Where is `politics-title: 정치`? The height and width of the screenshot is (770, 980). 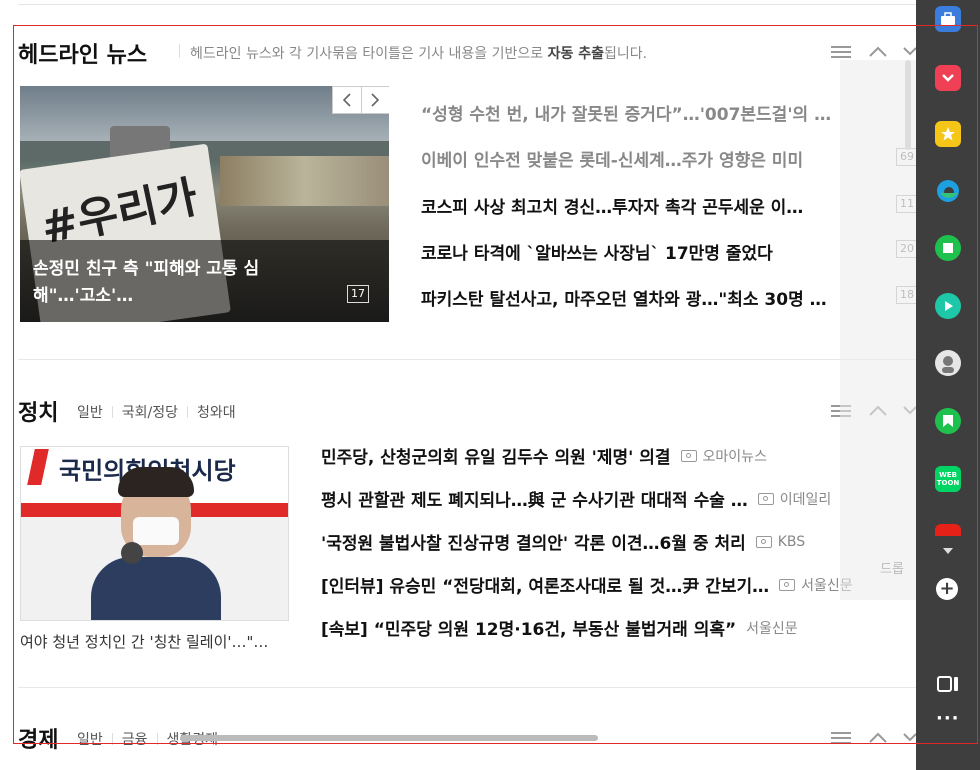 politics-title: 정치 is located at coordinates (38, 411).